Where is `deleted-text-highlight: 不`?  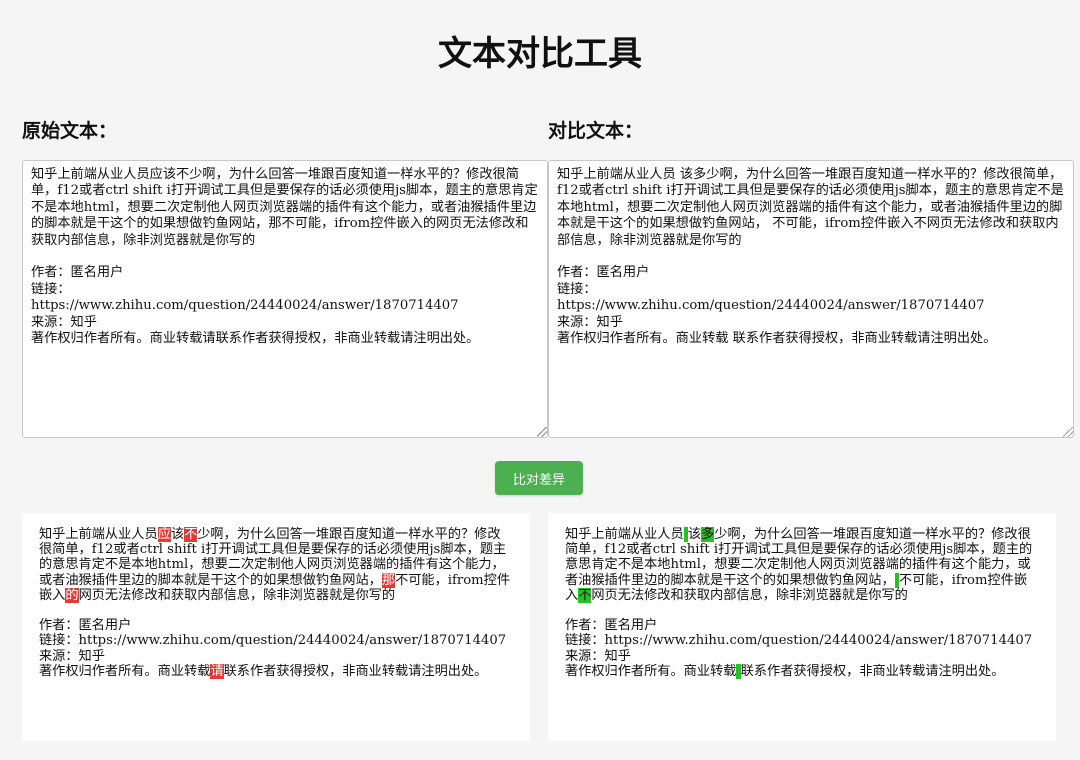
deleted-text-highlight: 不 is located at coordinates (191, 534).